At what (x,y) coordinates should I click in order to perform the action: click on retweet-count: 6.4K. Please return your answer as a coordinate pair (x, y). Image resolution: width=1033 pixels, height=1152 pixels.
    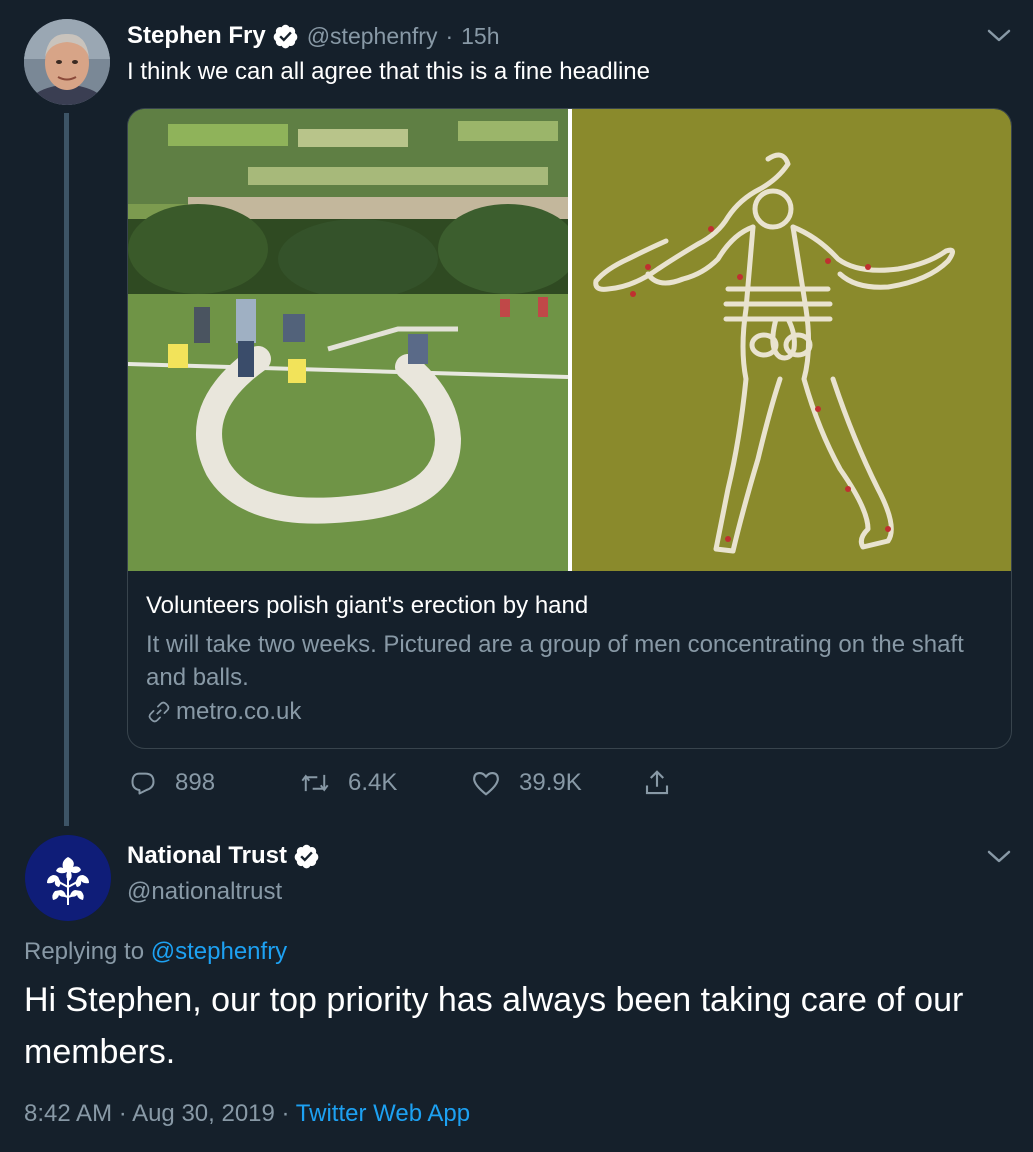
    Looking at the image, I should click on (373, 782).